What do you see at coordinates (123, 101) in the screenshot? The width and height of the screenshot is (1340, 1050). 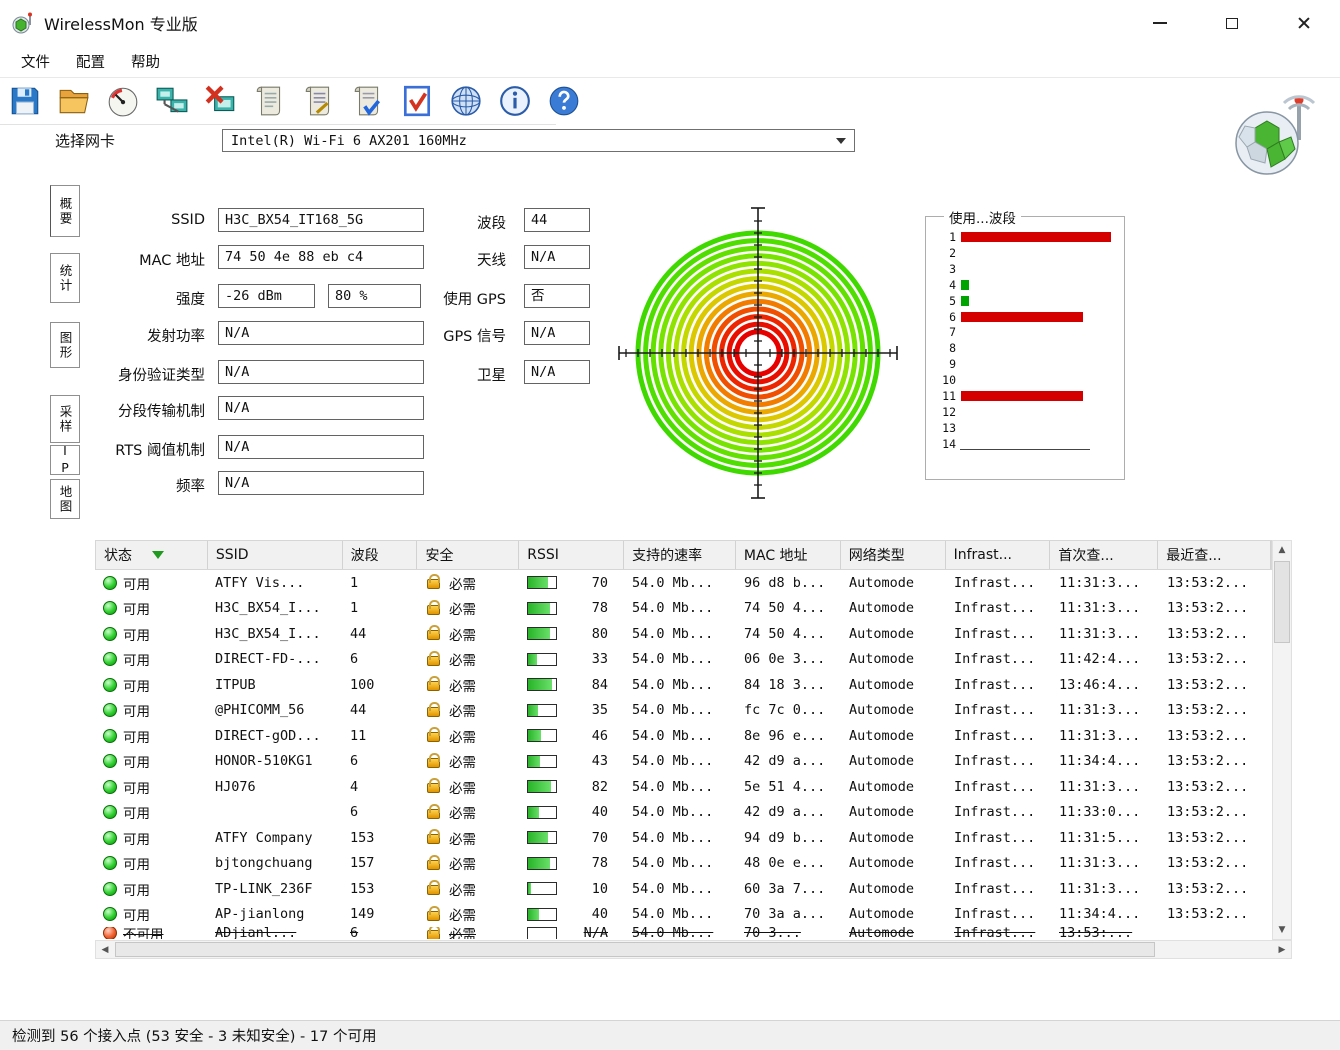 I see `gauge-button` at bounding box center [123, 101].